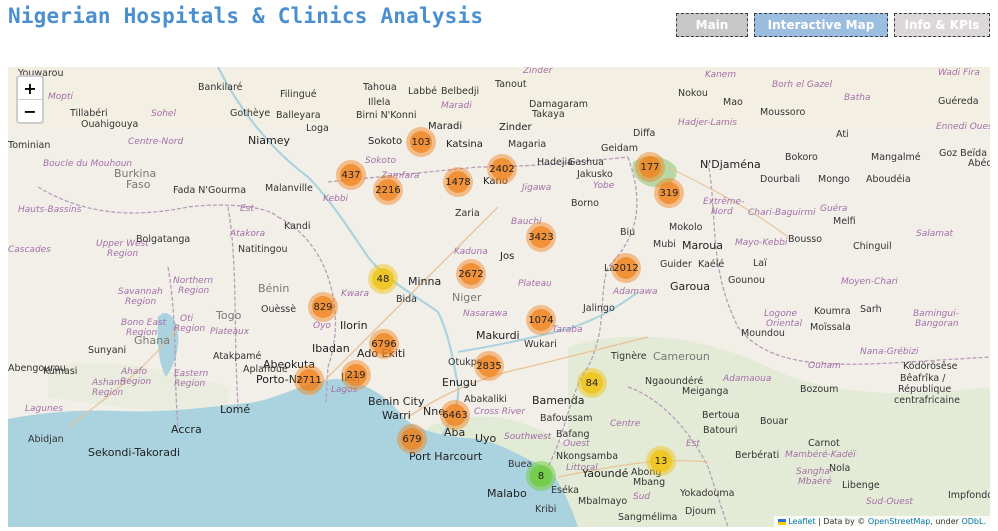 This screenshot has height=531, width=998. Describe the element at coordinates (707, 123) in the screenshot. I see `place-label: Hadjer-Lamis` at that location.